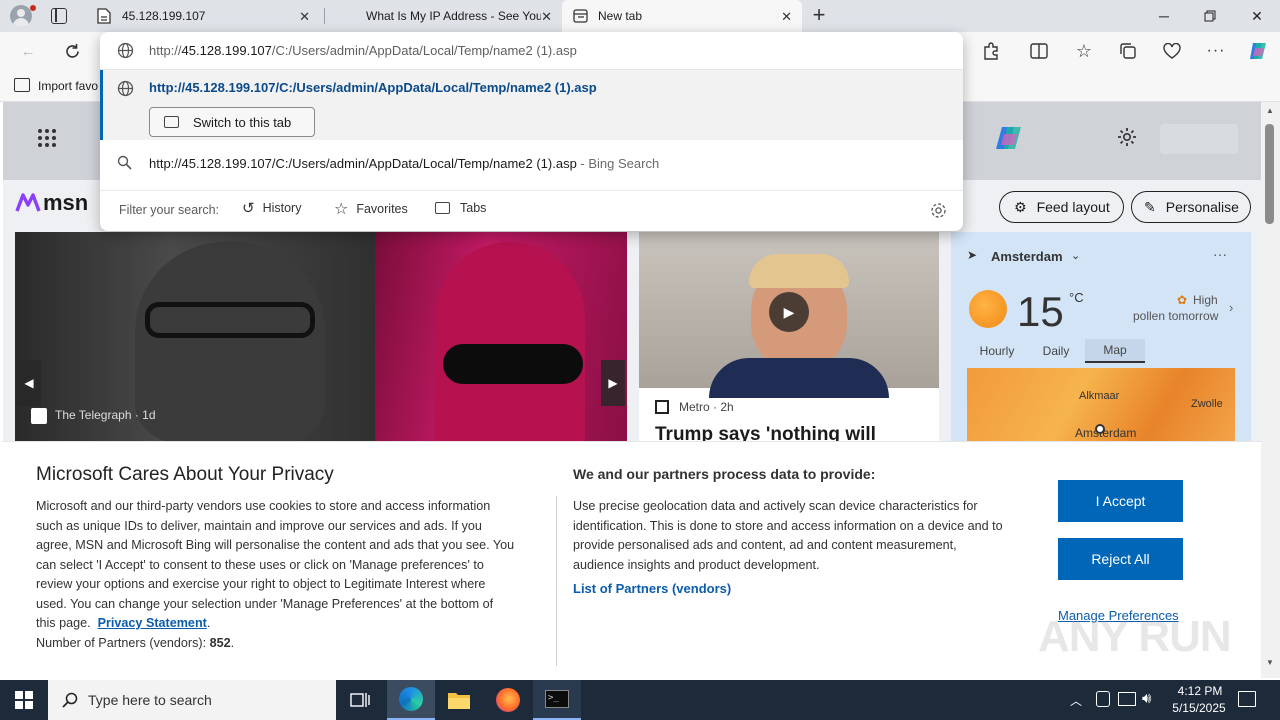 Image resolution: width=1280 pixels, height=720 pixels. What do you see at coordinates (1231, 307) in the screenshot?
I see `chevron-right-icon: ›` at bounding box center [1231, 307].